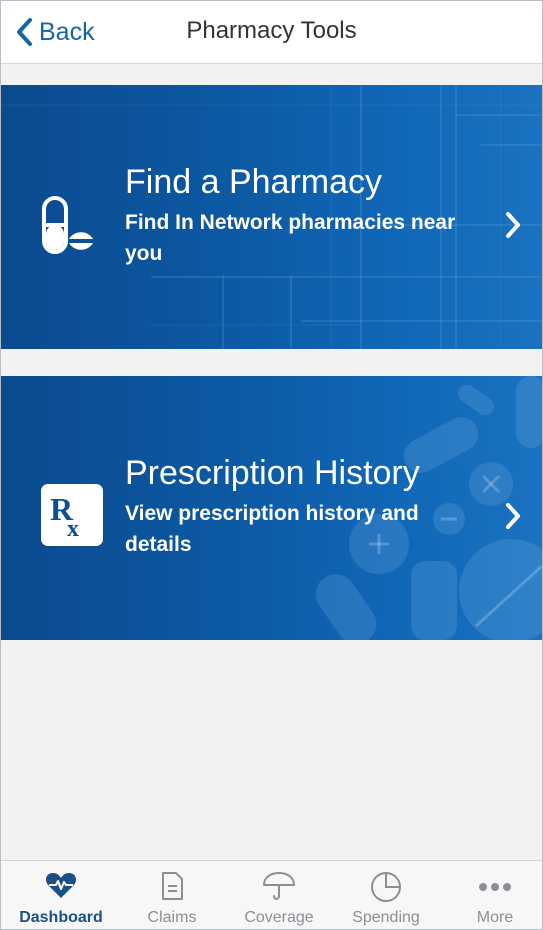  Describe the element at coordinates (61, 917) in the screenshot. I see `tab-label: Dashboard` at that location.